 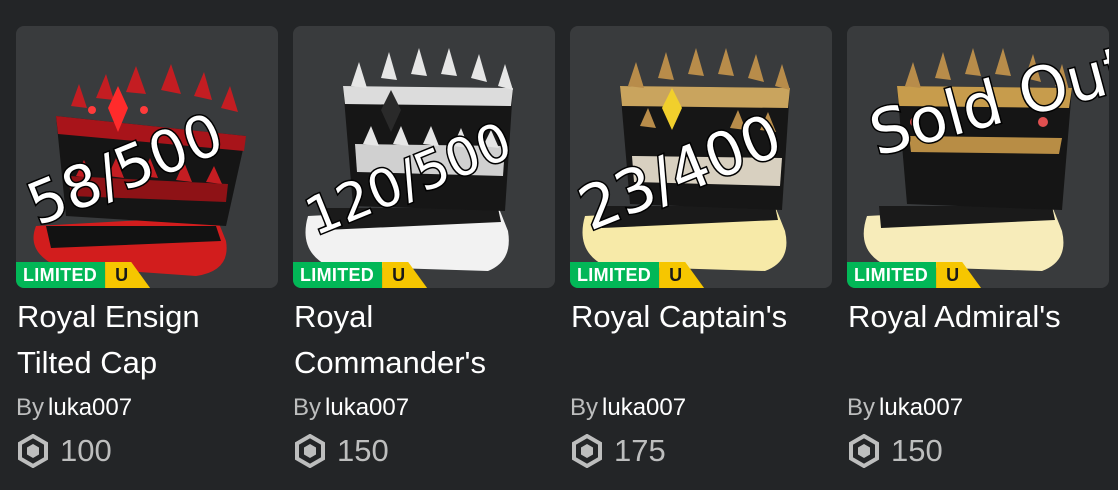 What do you see at coordinates (148, 340) in the screenshot?
I see `item-name: Royal Ensign Tilted Cap` at bounding box center [148, 340].